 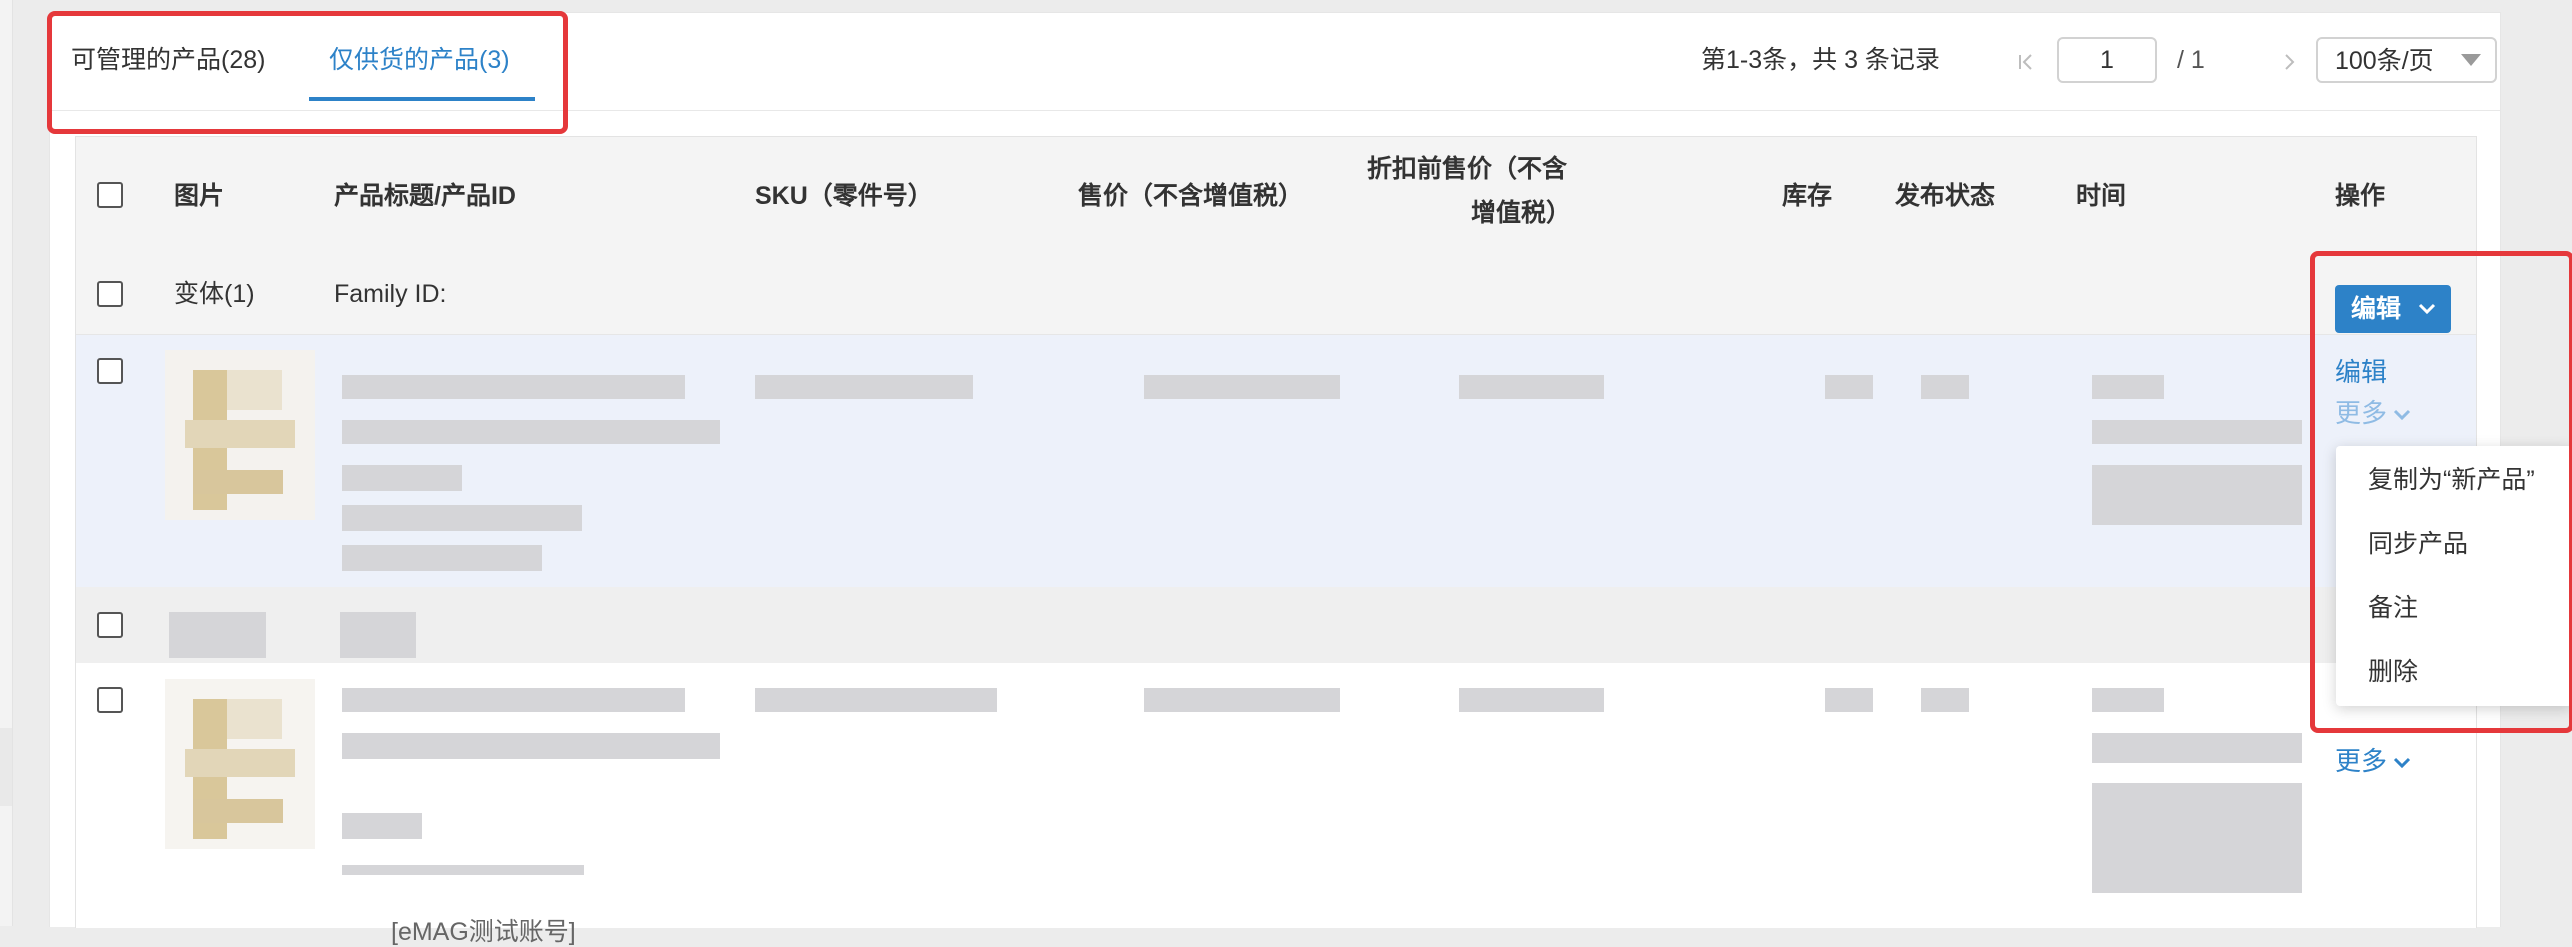 I want to click on table-row, so click(x=1276, y=625).